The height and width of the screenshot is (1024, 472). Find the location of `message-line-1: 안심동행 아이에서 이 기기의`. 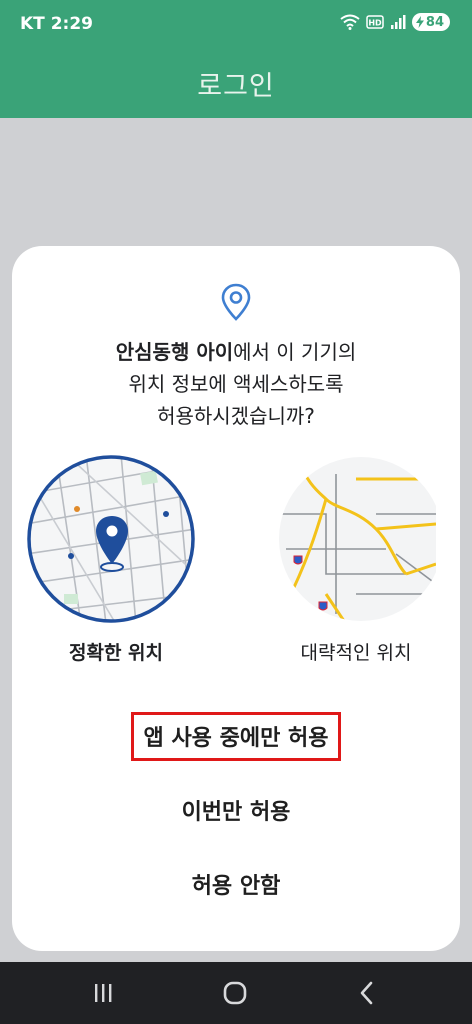

message-line-1: 안심동행 아이에서 이 기기의 is located at coordinates (236, 352).